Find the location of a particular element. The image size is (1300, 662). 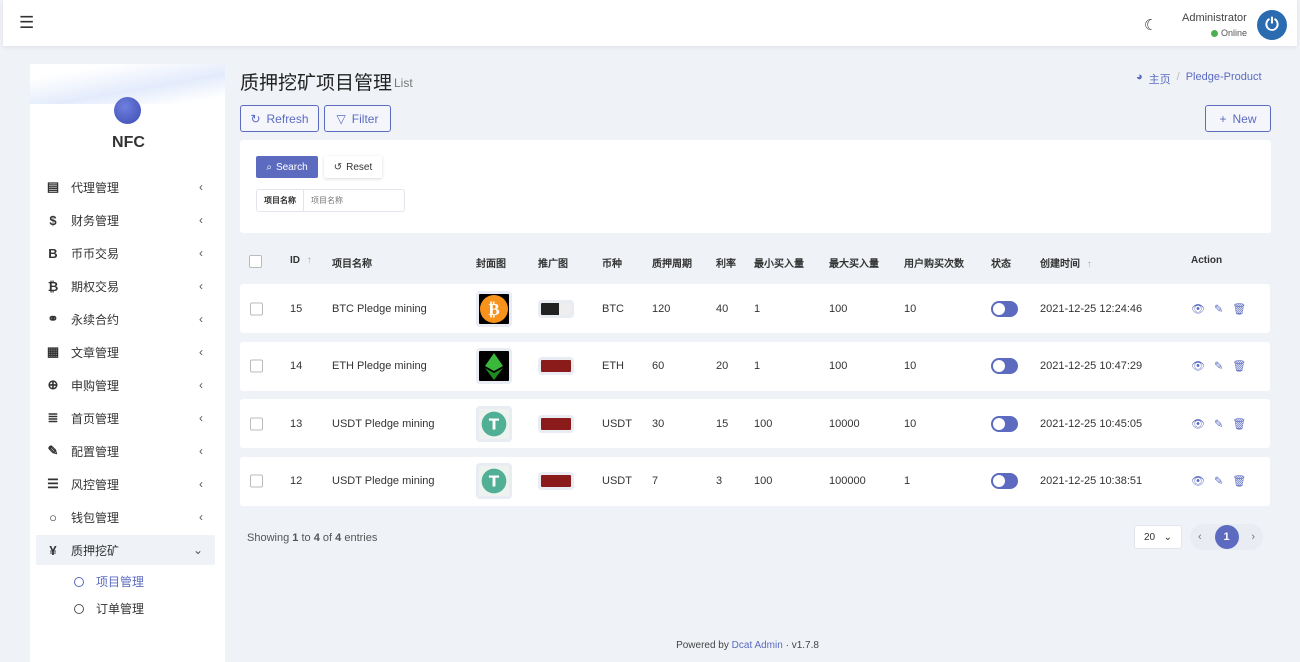

brand-logo-icon is located at coordinates (127, 110).